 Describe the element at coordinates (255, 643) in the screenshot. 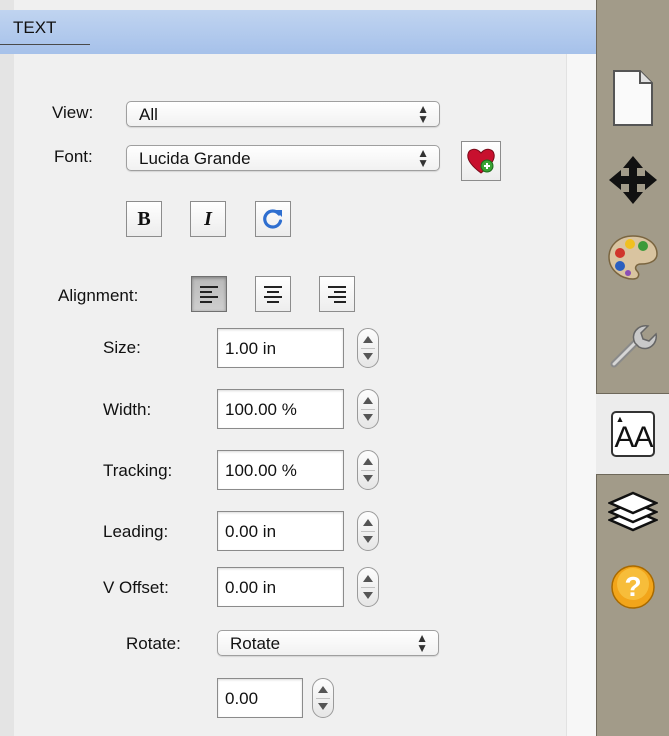

I see `rotate-mode-value: Rotate` at that location.